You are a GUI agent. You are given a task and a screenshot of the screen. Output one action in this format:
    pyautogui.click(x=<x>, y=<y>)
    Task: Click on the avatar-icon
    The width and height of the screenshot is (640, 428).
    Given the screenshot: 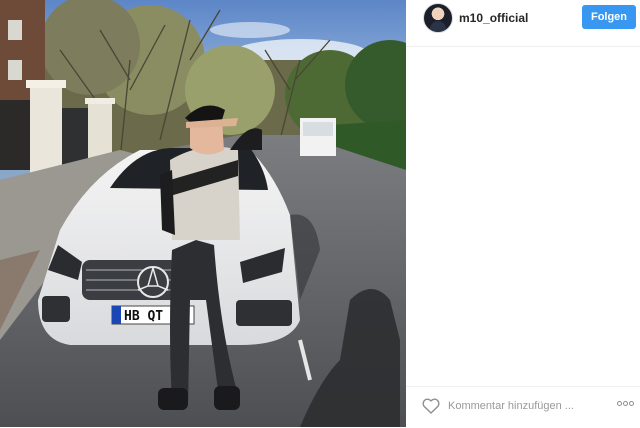 What is the action you would take?
    pyautogui.click(x=438, y=18)
    